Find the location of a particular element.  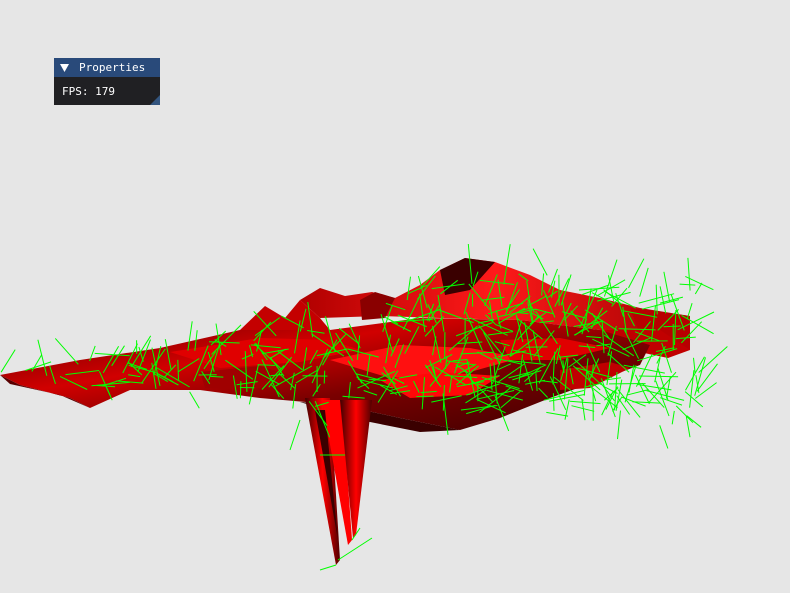

properties-title-bar: Properties is located at coordinates (107, 67).